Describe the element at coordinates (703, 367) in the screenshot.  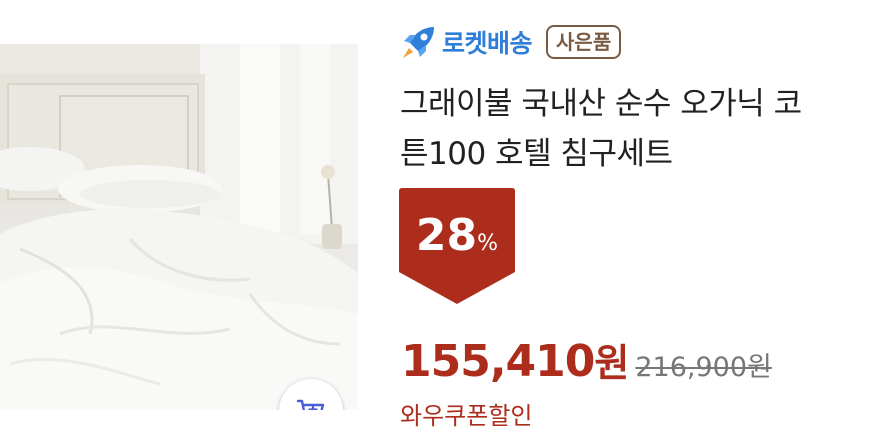
I see `original-price: 216,900원` at that location.